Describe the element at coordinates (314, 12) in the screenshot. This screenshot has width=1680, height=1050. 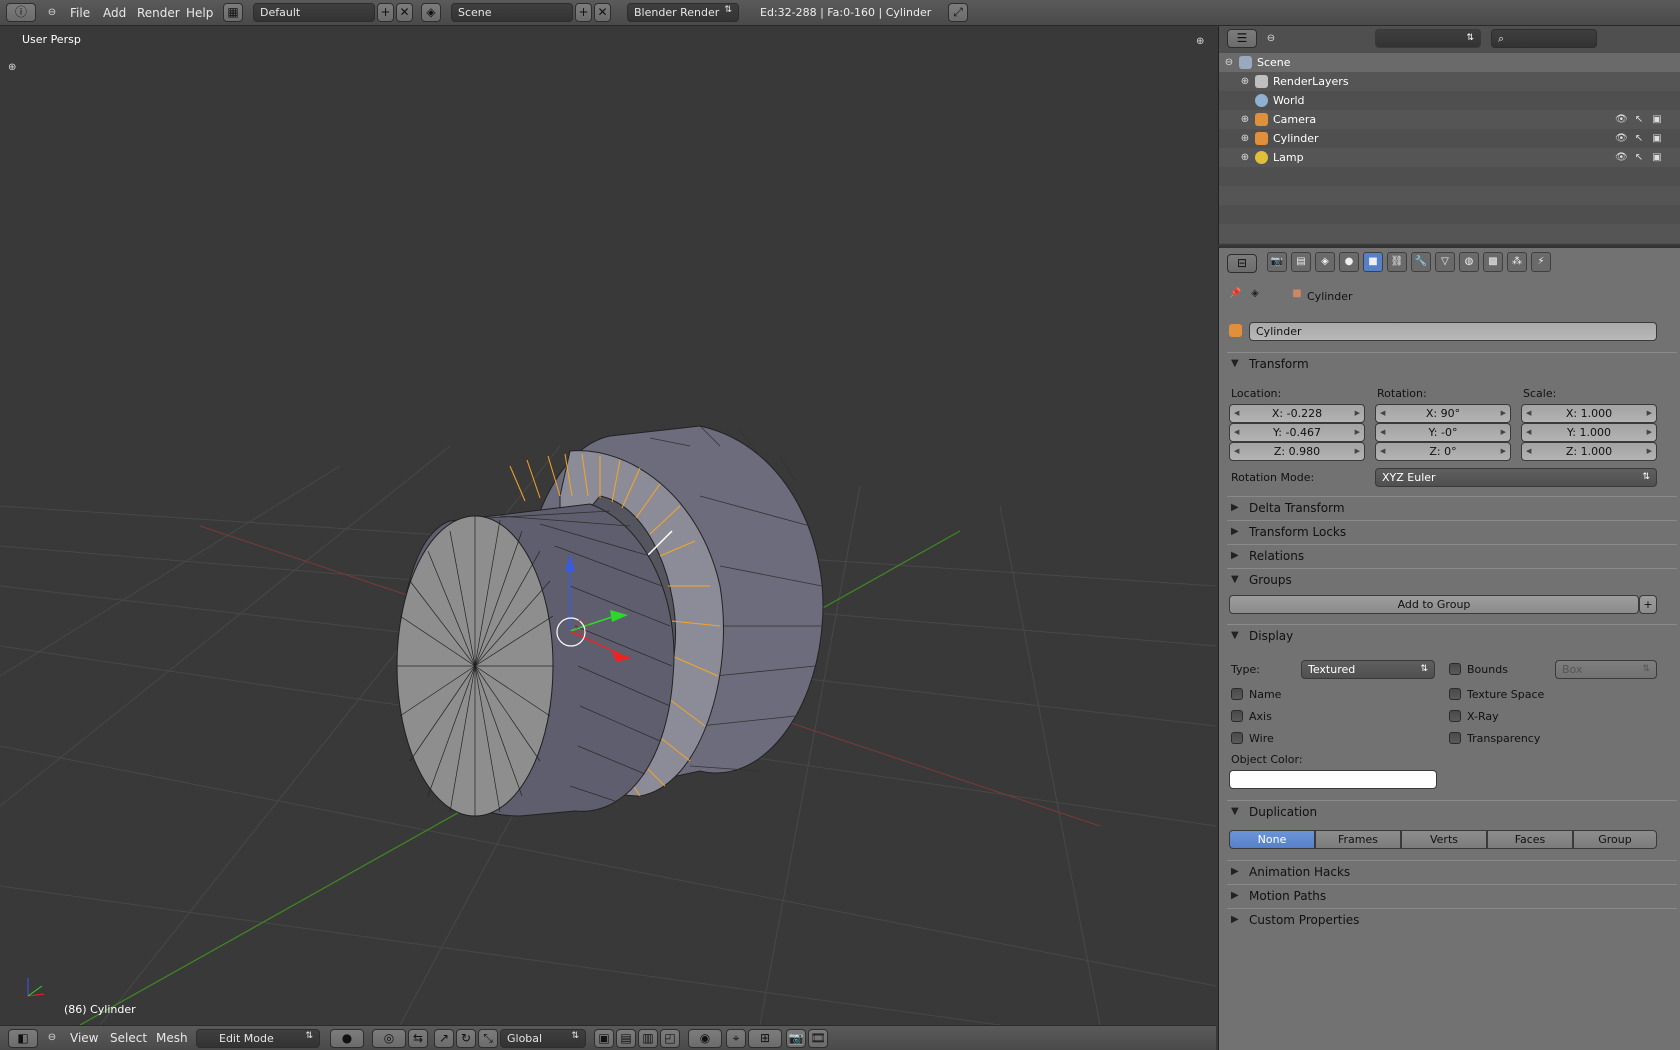
I see `screen-layout-field: Default` at that location.